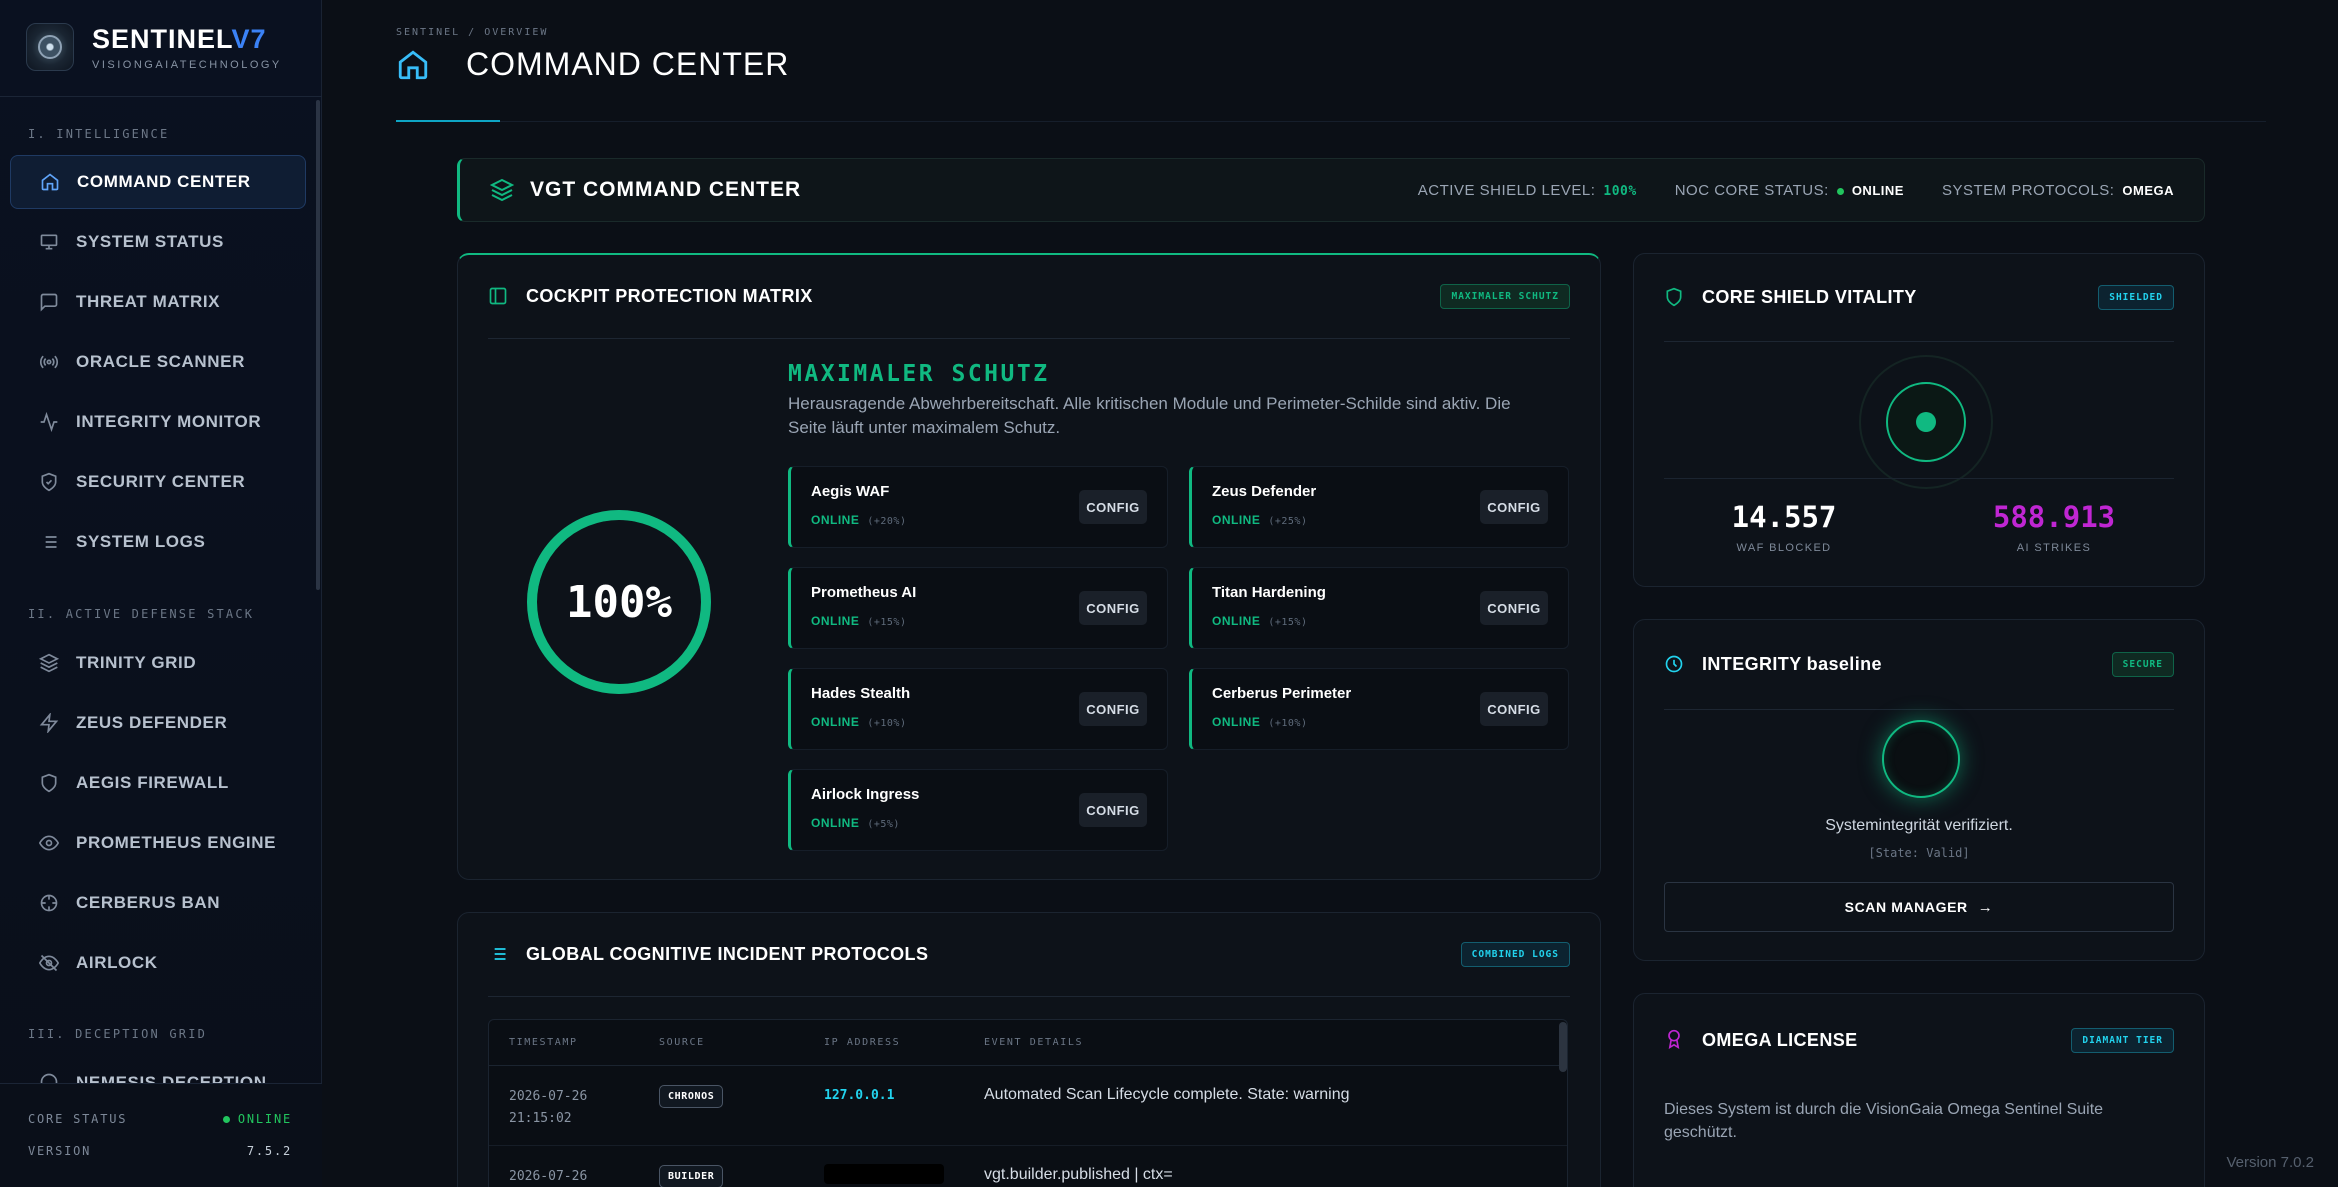 The height and width of the screenshot is (1187, 2338). What do you see at coordinates (1331, 121) in the screenshot?
I see `header-divider` at bounding box center [1331, 121].